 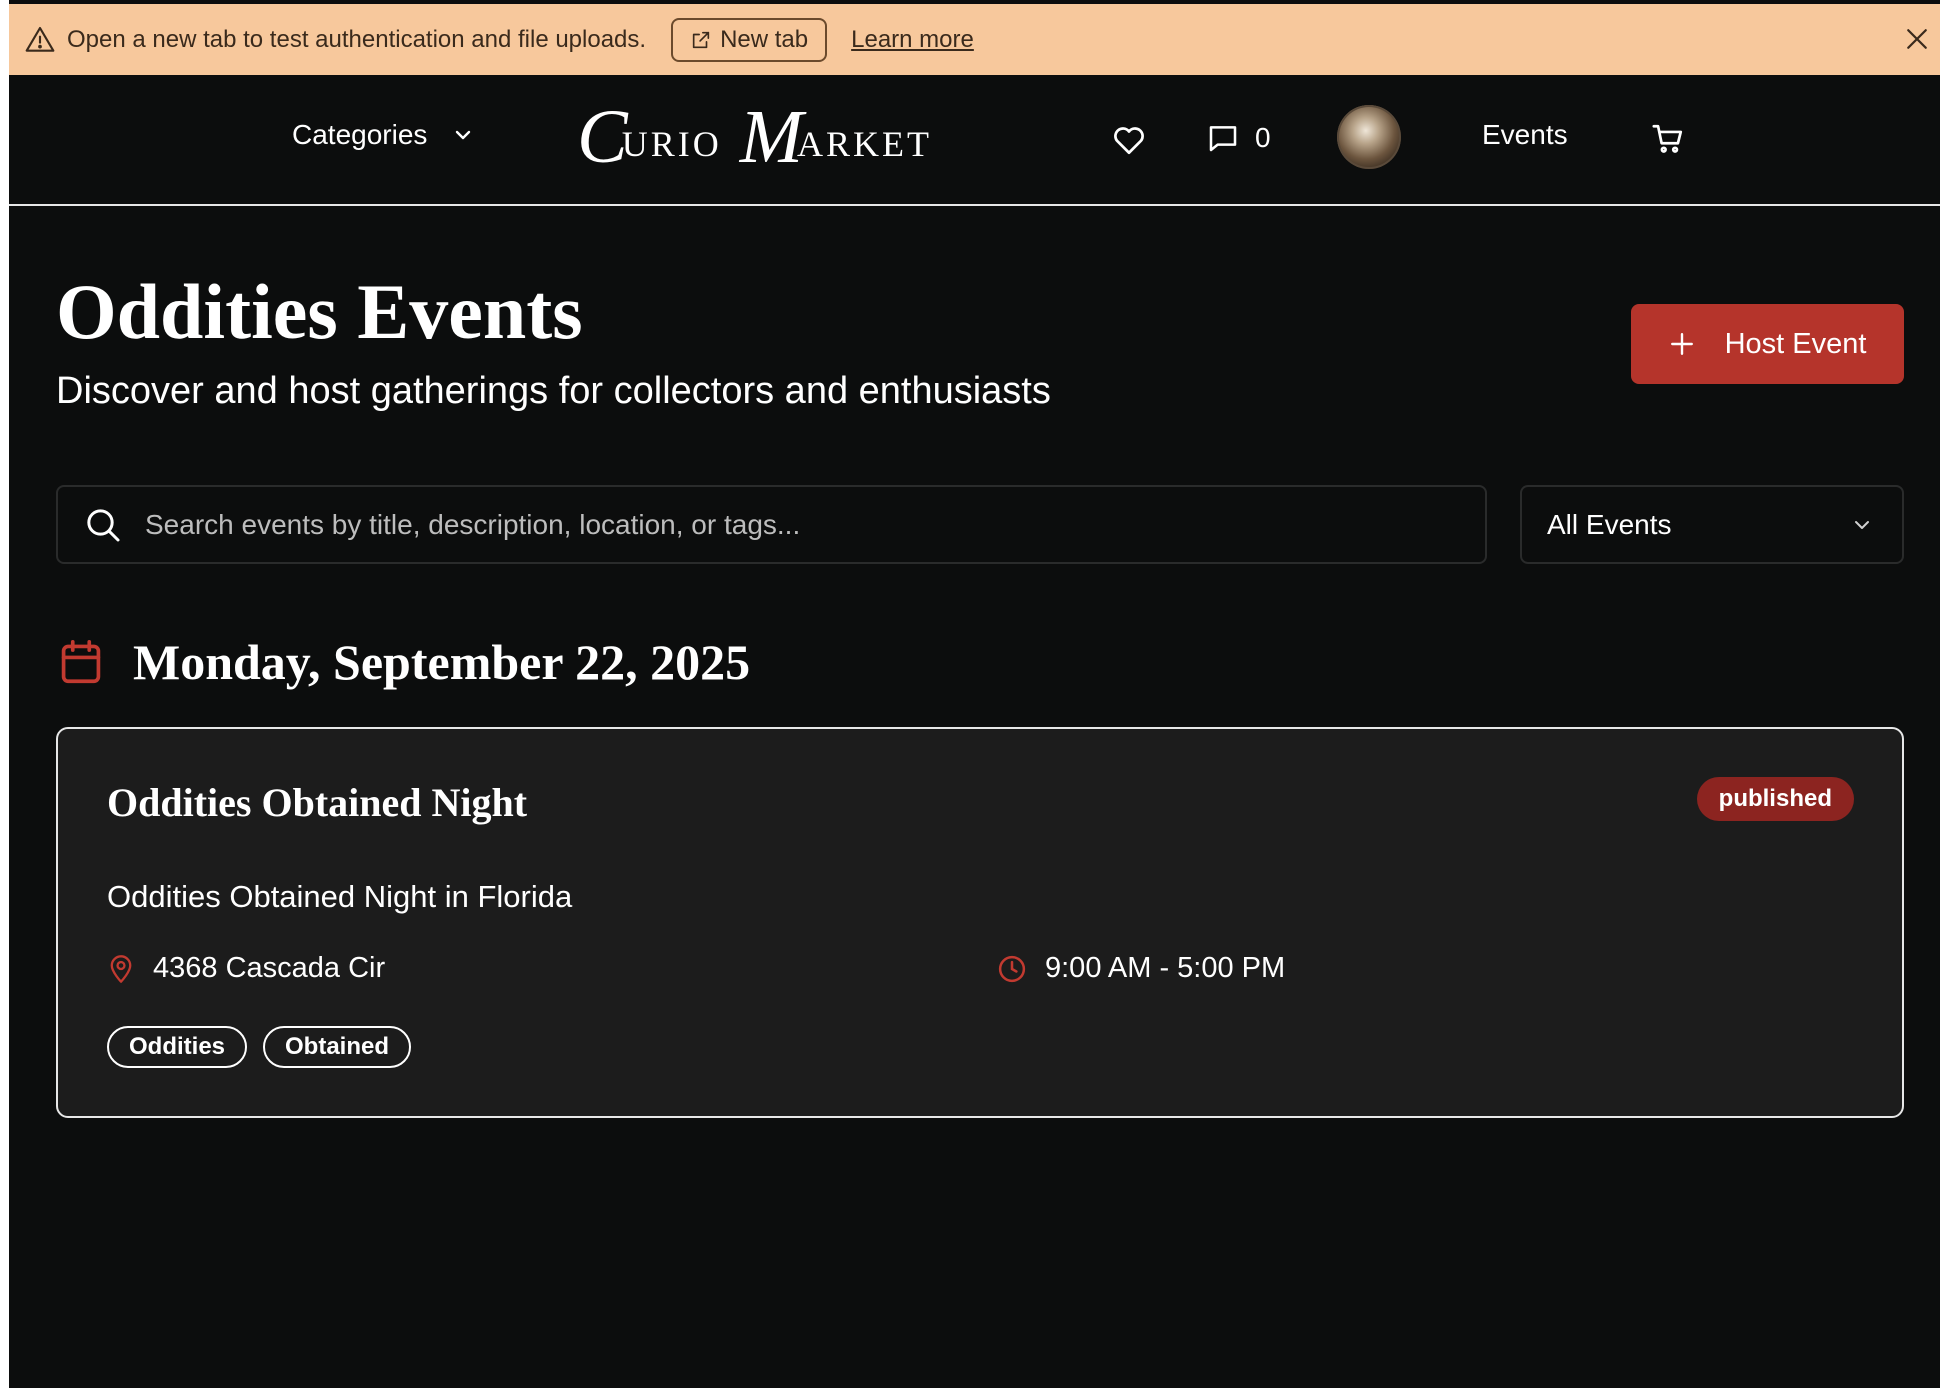 What do you see at coordinates (360, 134) in the screenshot?
I see `categories-label: Categories` at bounding box center [360, 134].